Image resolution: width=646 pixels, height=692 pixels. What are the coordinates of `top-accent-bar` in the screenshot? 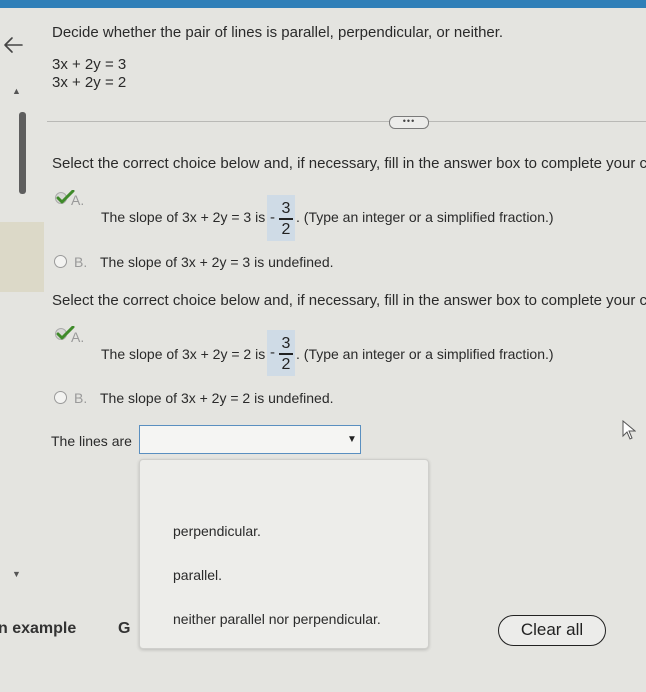 It's located at (323, 4).